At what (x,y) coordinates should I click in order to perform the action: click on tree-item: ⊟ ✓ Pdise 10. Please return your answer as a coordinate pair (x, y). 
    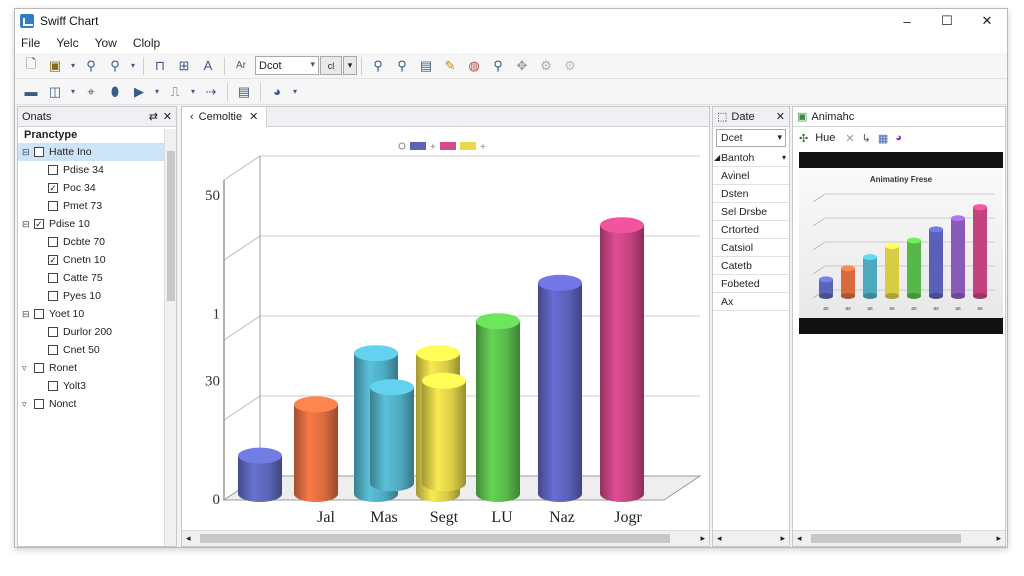
    Looking at the image, I should click on (97, 224).